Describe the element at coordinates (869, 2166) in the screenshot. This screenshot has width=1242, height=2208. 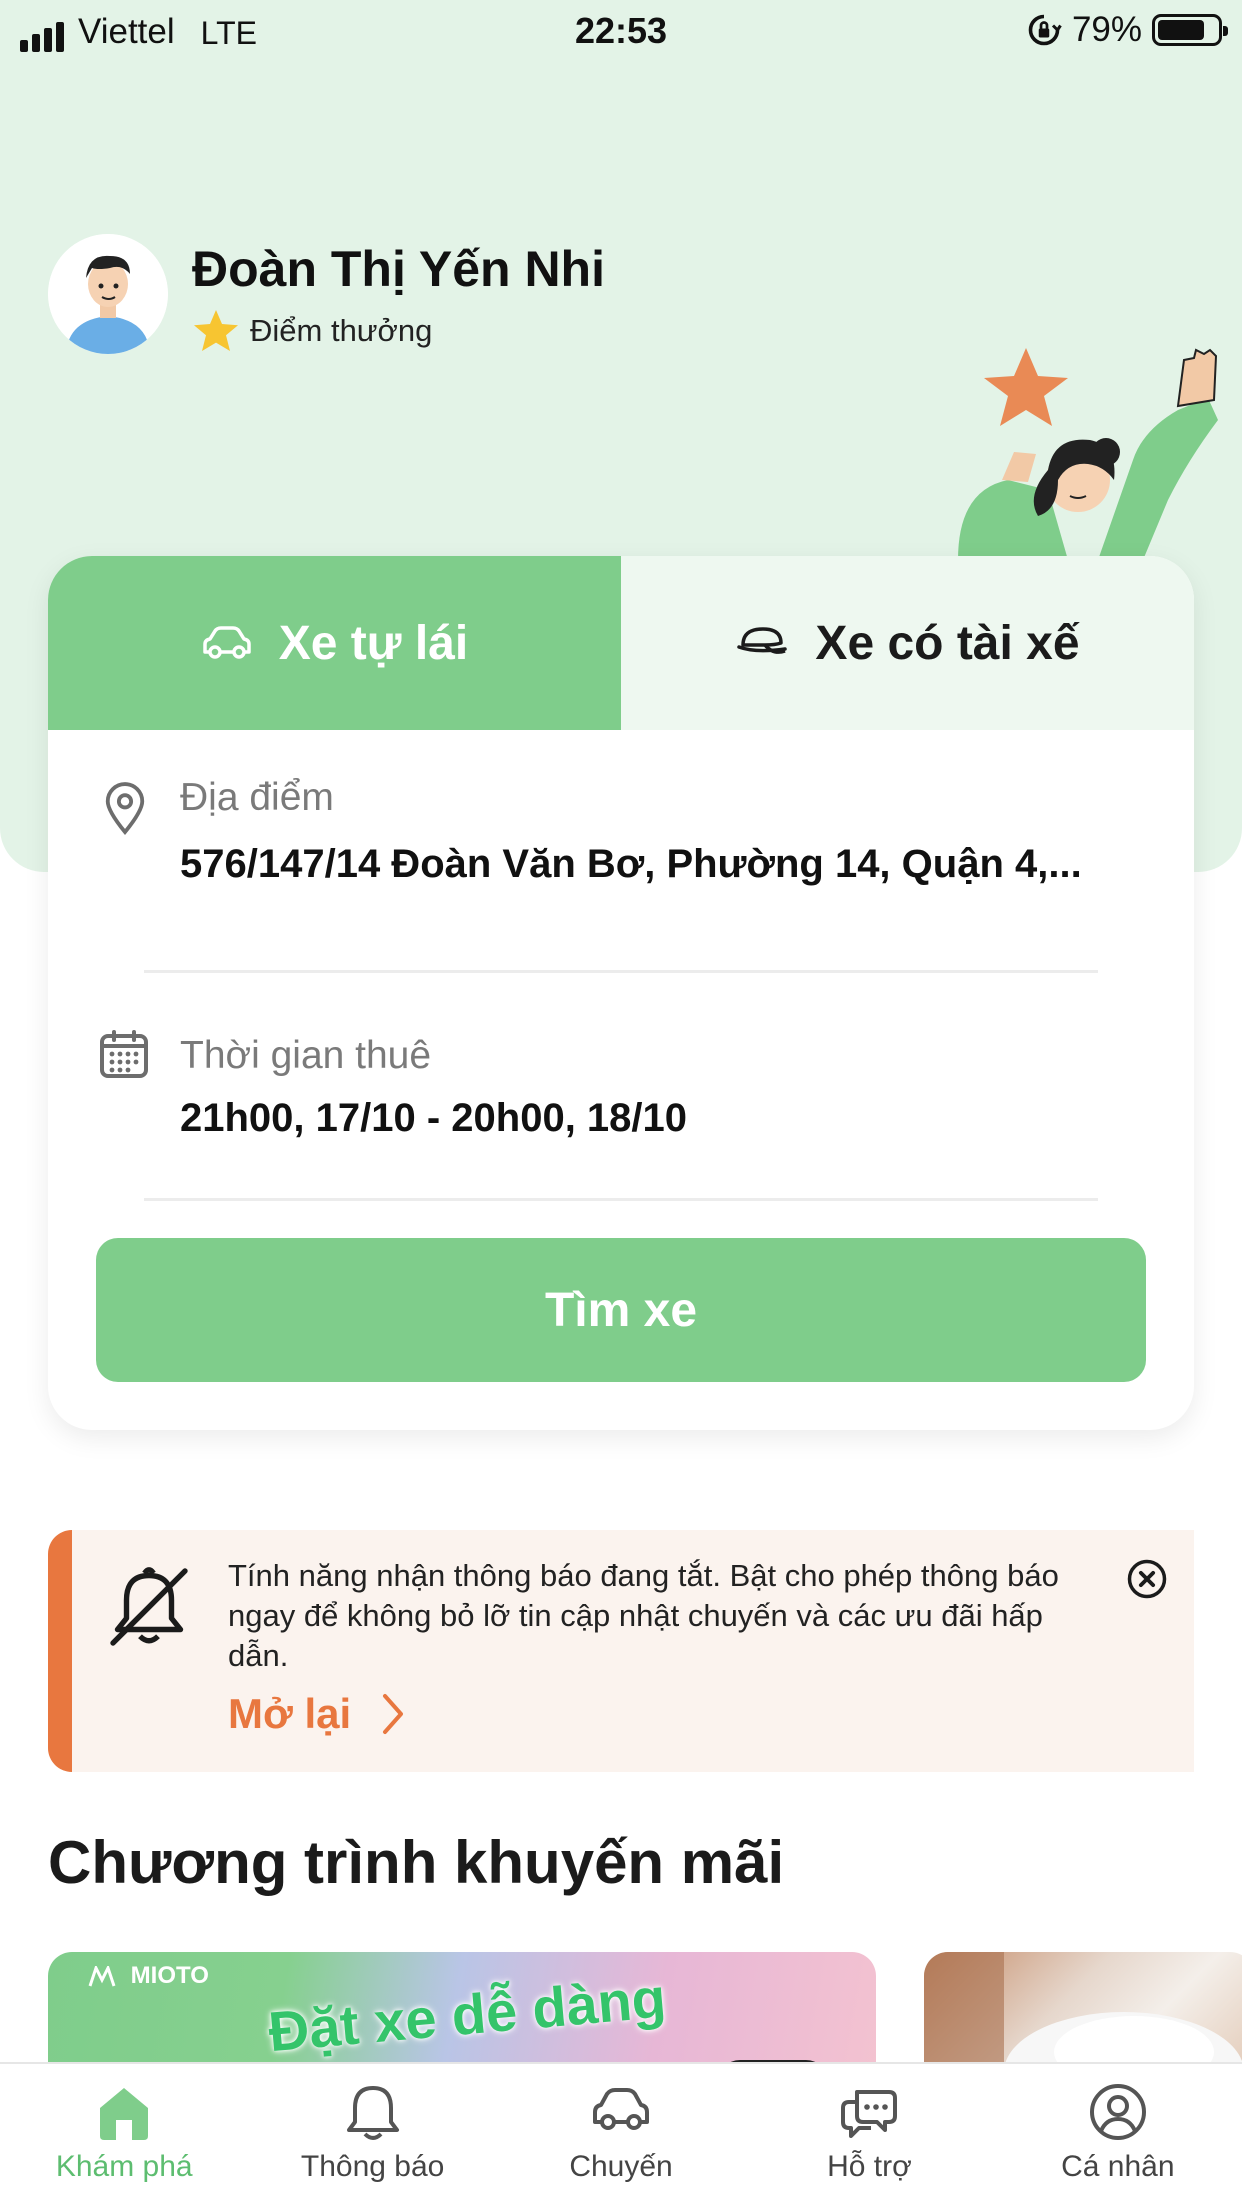
I see `nav-support-label: Hỗ trợ` at that location.